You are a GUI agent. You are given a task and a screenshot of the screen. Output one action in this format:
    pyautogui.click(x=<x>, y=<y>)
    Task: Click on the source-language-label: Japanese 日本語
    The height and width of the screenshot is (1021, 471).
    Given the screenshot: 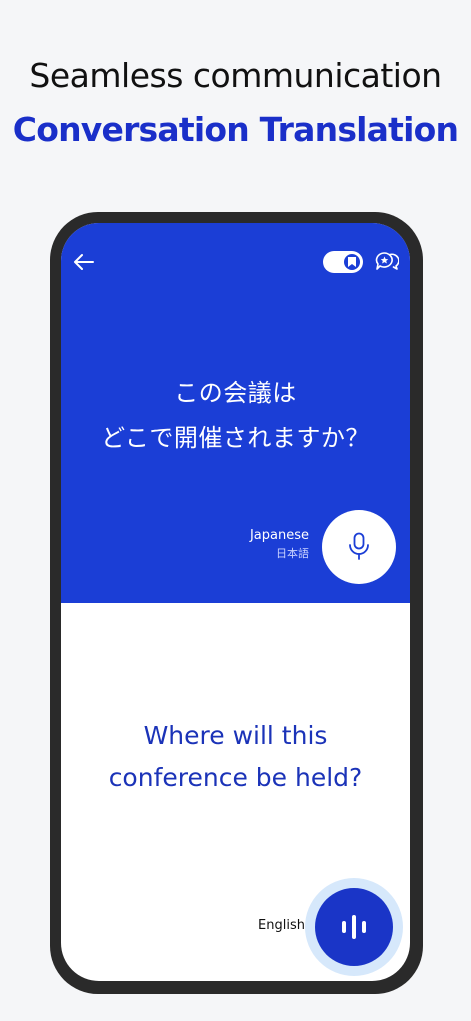 What is the action you would take?
    pyautogui.click(x=279, y=545)
    